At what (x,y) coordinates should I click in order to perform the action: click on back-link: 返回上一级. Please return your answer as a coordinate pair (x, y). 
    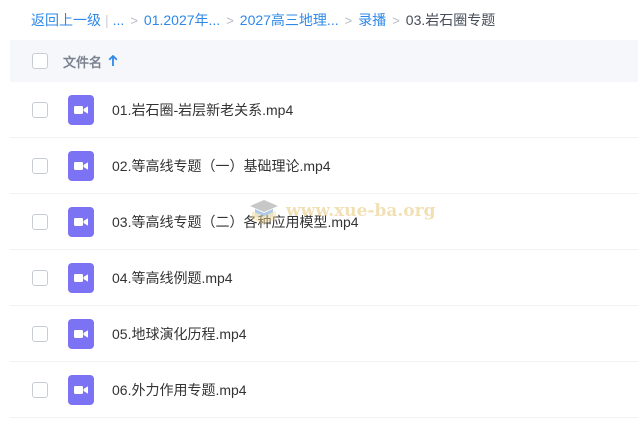
    Looking at the image, I should click on (66, 20).